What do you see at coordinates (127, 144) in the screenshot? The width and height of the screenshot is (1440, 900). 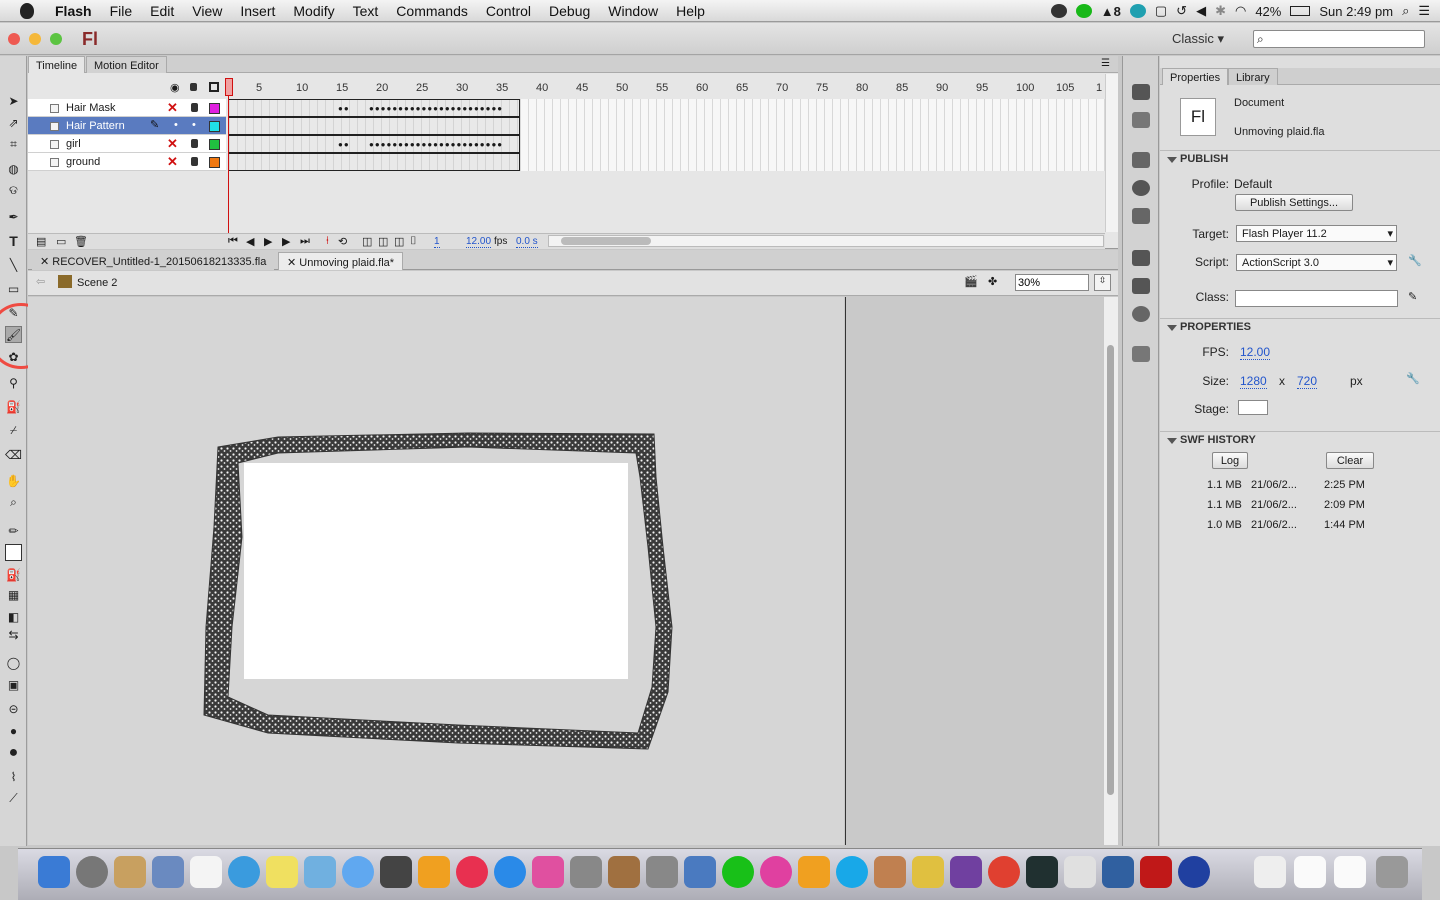 I see `layer-row: girl ✕` at bounding box center [127, 144].